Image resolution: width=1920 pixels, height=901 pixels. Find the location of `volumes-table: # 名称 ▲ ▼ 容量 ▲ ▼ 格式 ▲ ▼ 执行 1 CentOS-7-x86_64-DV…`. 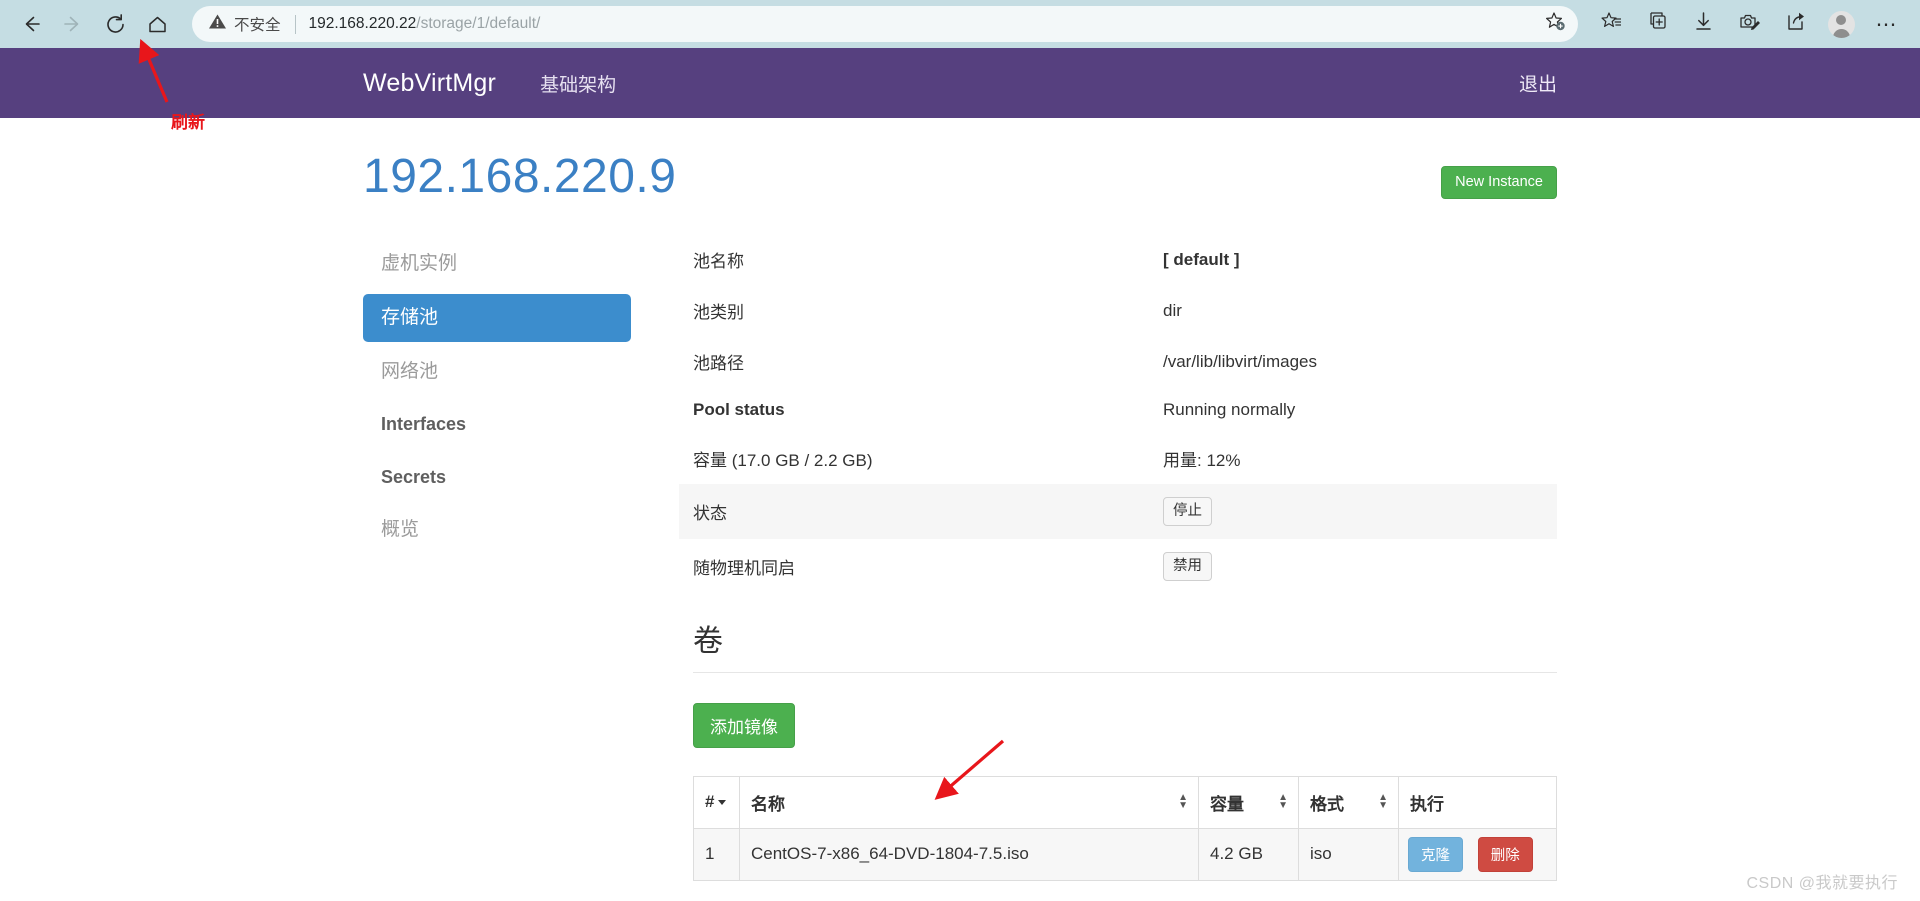

volumes-table: # 名称 ▲ ▼ 容量 ▲ ▼ 格式 ▲ ▼ 执行 1 CentOS-7-x86_64-DV… is located at coordinates (1125, 828).